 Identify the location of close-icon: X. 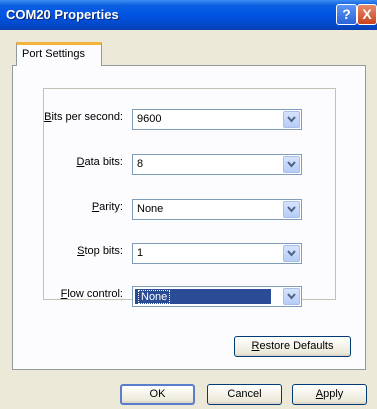
(367, 14).